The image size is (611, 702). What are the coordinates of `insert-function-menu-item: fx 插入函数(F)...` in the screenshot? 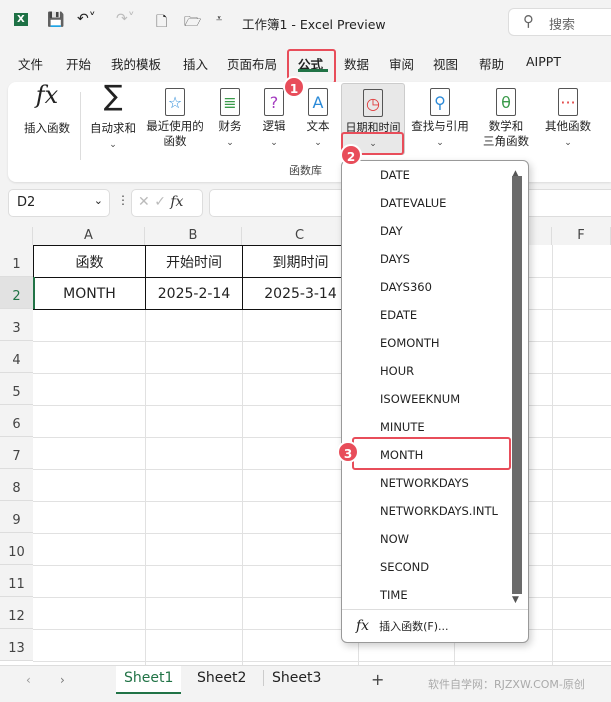 It's located at (402, 626).